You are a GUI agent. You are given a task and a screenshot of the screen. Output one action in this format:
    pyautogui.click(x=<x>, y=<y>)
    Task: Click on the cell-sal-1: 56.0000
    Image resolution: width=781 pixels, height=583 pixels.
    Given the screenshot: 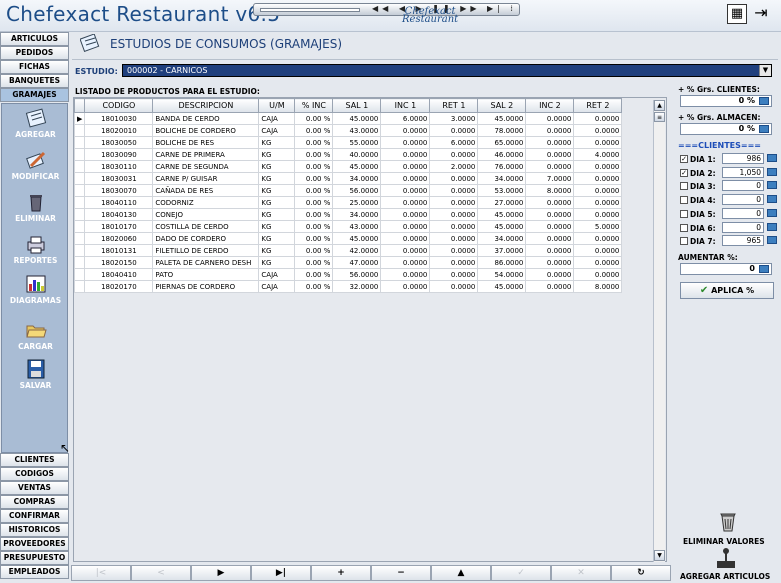 What is the action you would take?
    pyautogui.click(x=357, y=274)
    